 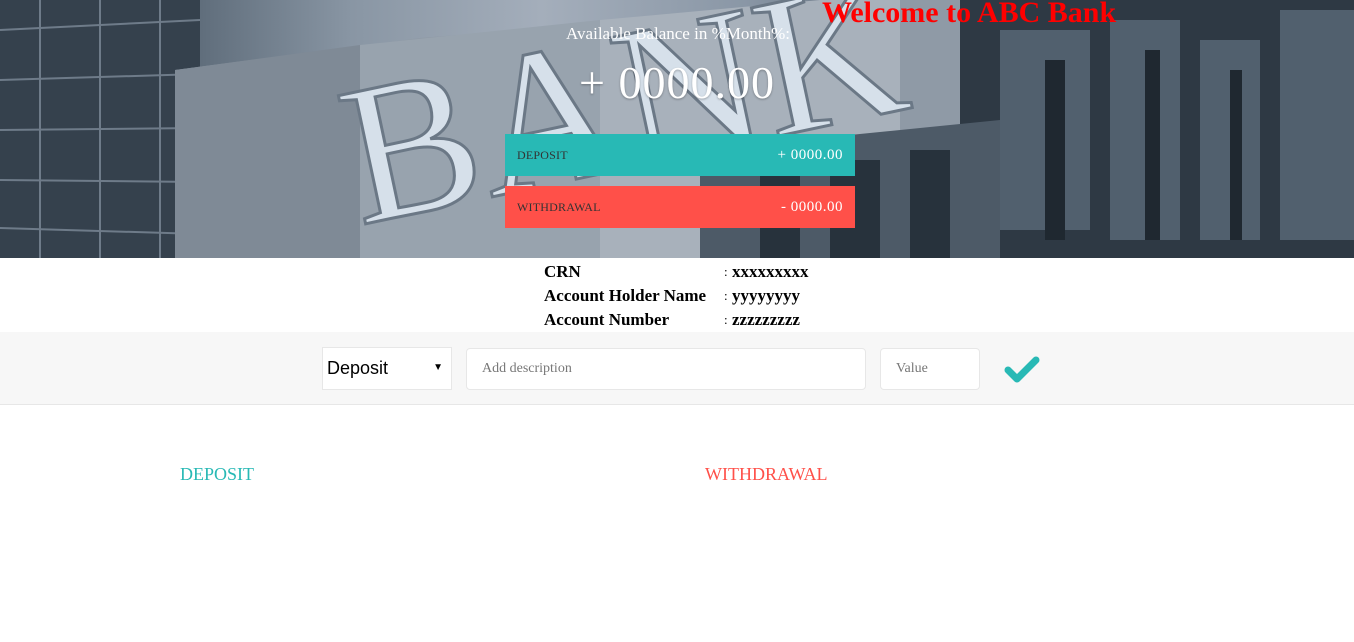 I want to click on add-transaction-bar: Deposit ▼, so click(x=677, y=368).